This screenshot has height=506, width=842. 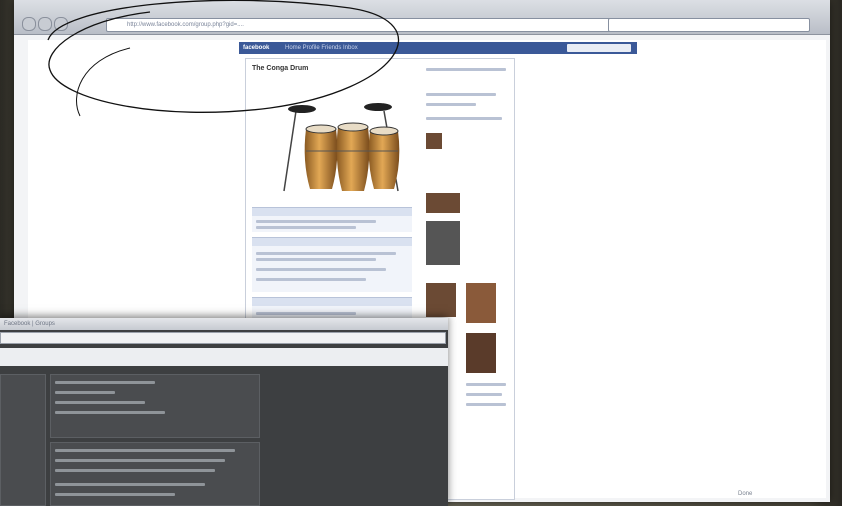 What do you see at coordinates (224, 357) in the screenshot?
I see `overlay-header-band` at bounding box center [224, 357].